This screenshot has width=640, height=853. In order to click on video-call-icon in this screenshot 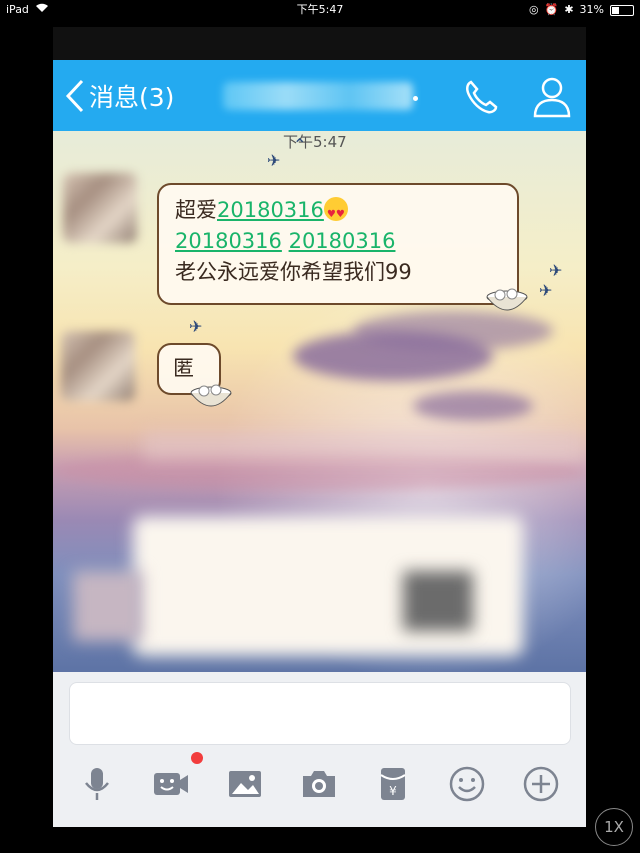, I will do `click(171, 784)`.